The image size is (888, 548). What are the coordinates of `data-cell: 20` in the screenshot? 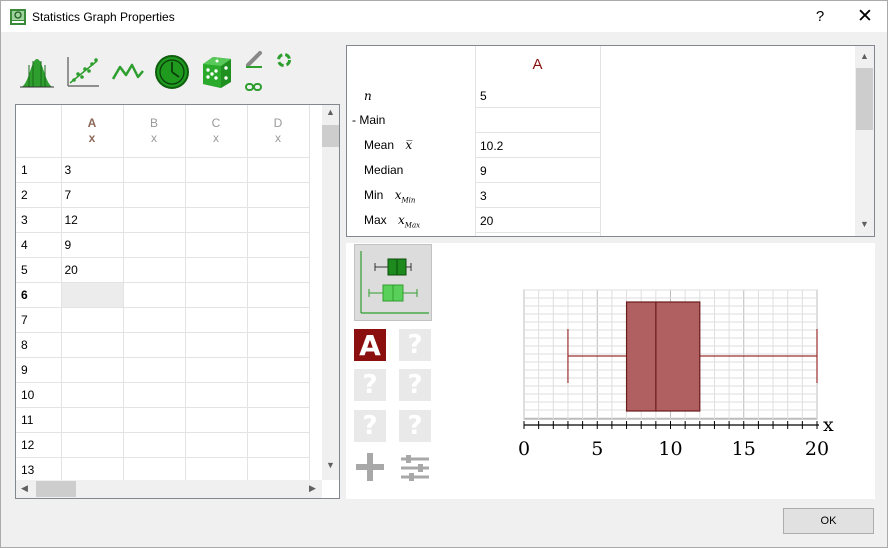 It's located at (92, 270).